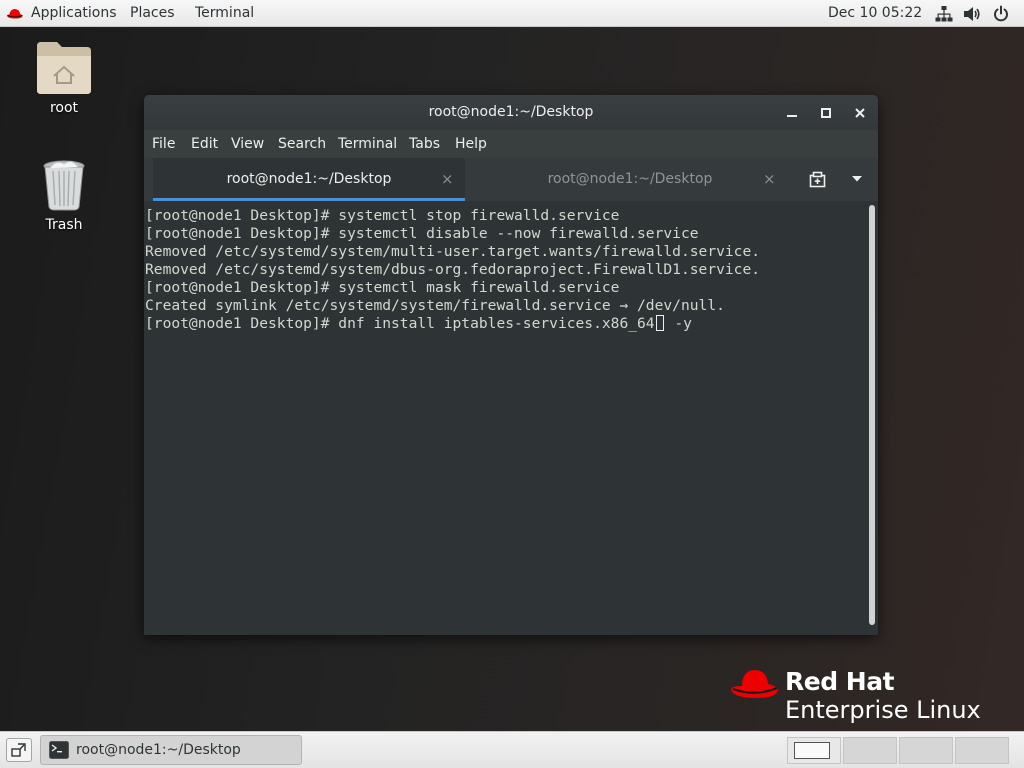 The width and height of the screenshot is (1024, 768). I want to click on redhat-branding: Red Hat Enterprise Linux, so click(860, 694).